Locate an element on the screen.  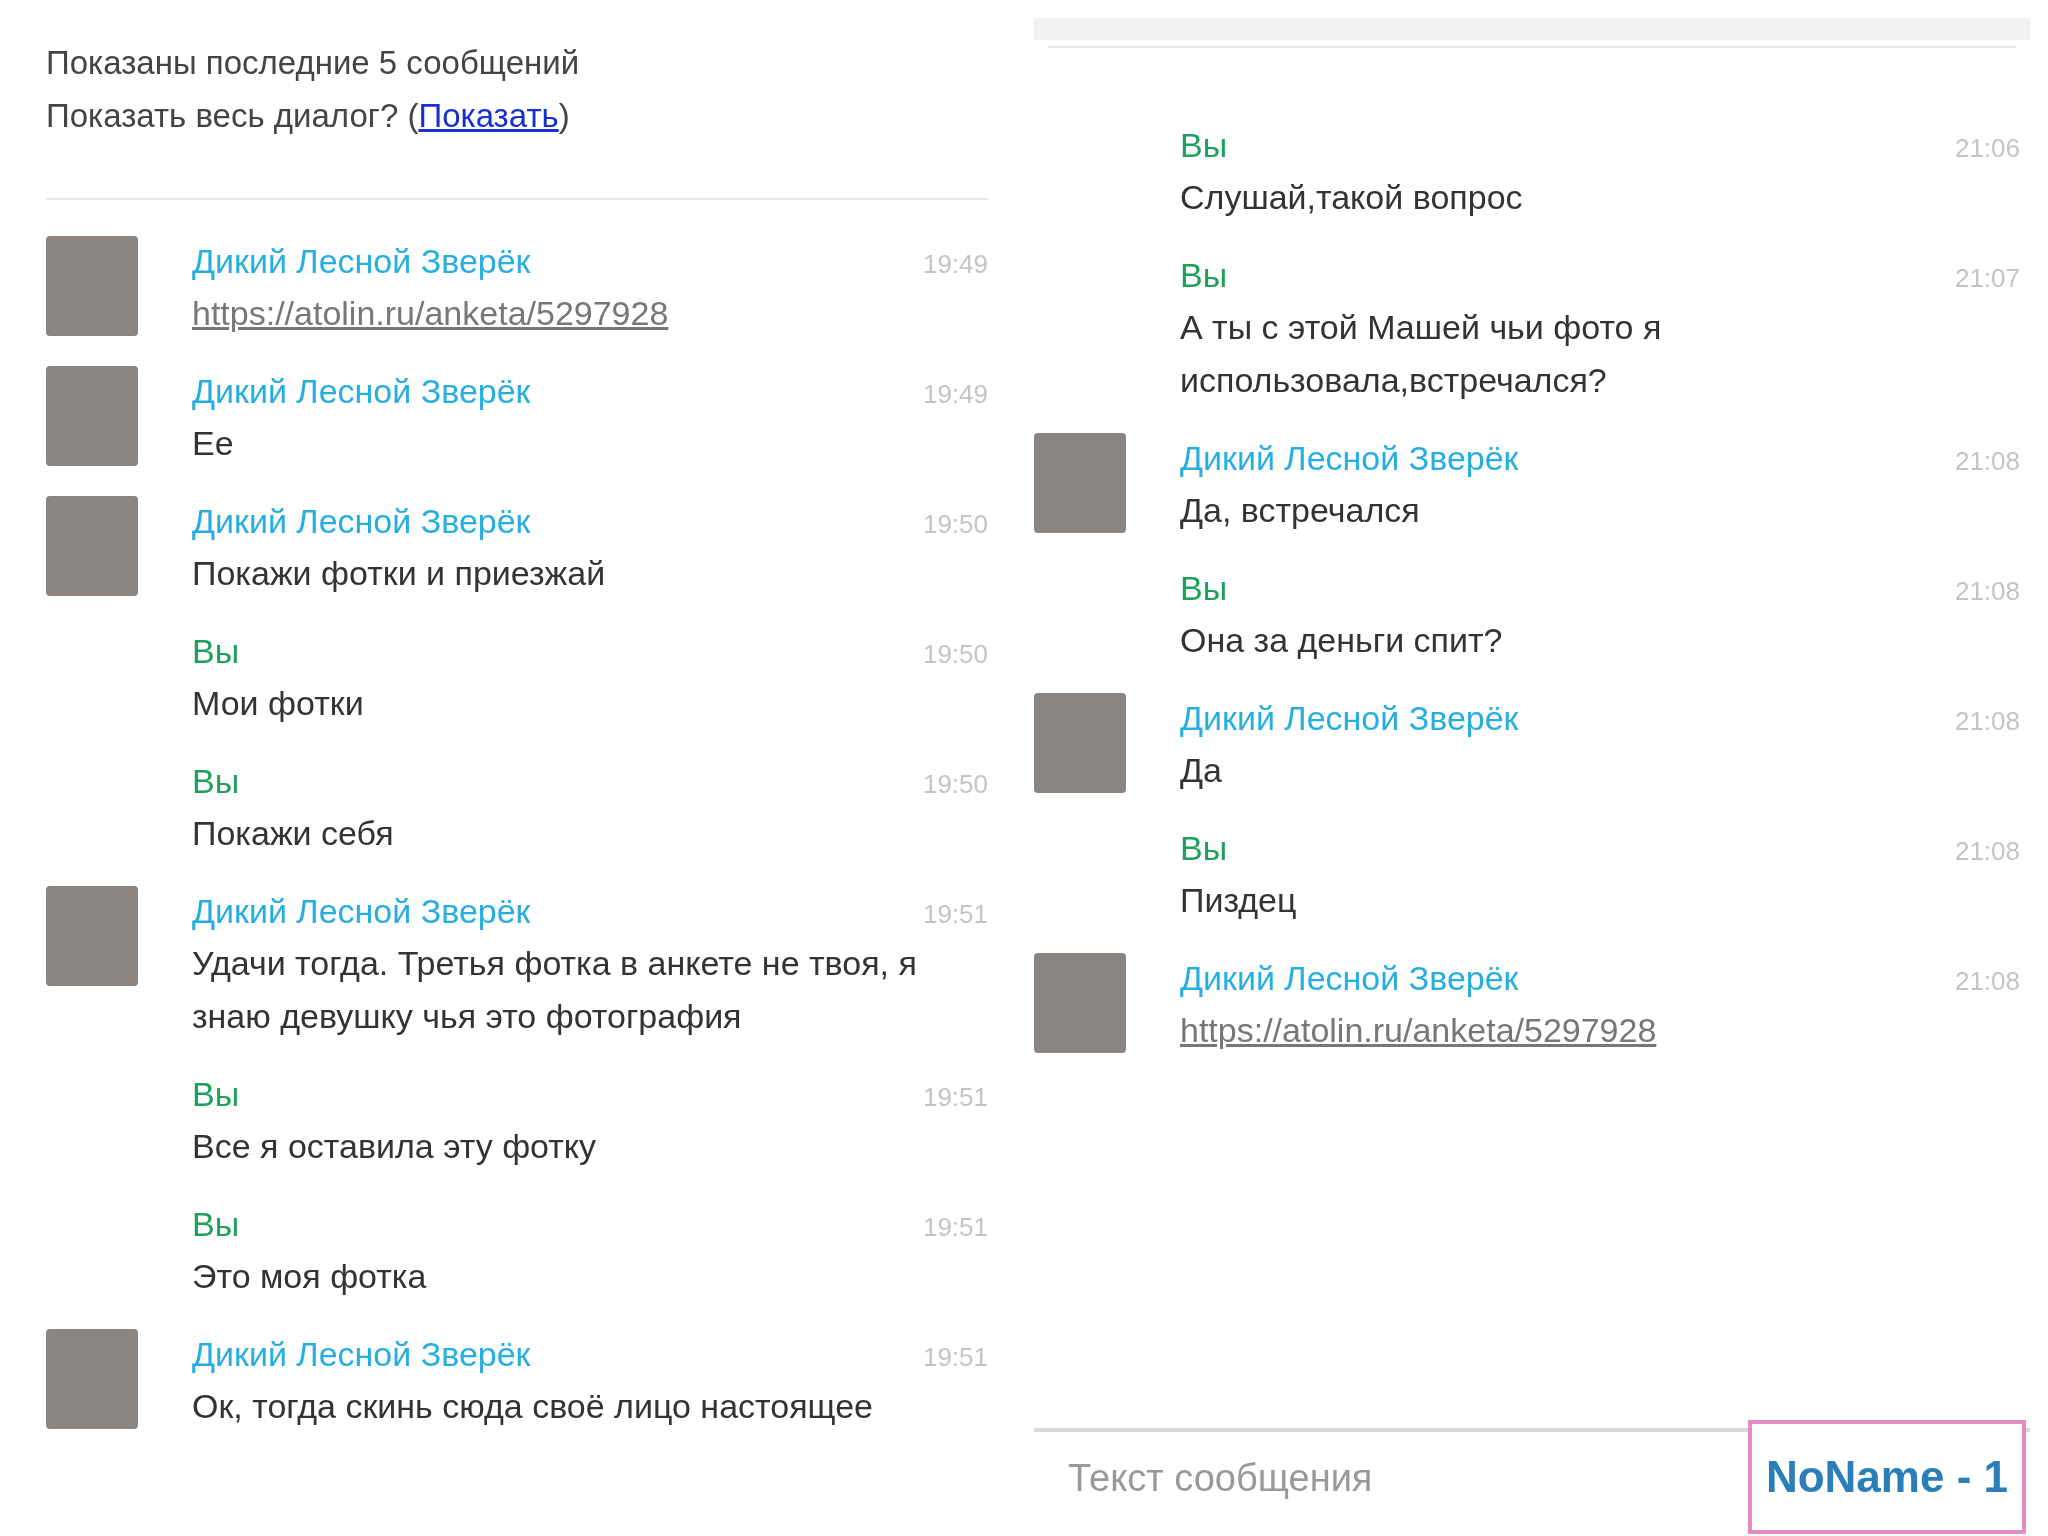
show-link: Показать is located at coordinates (488, 115).